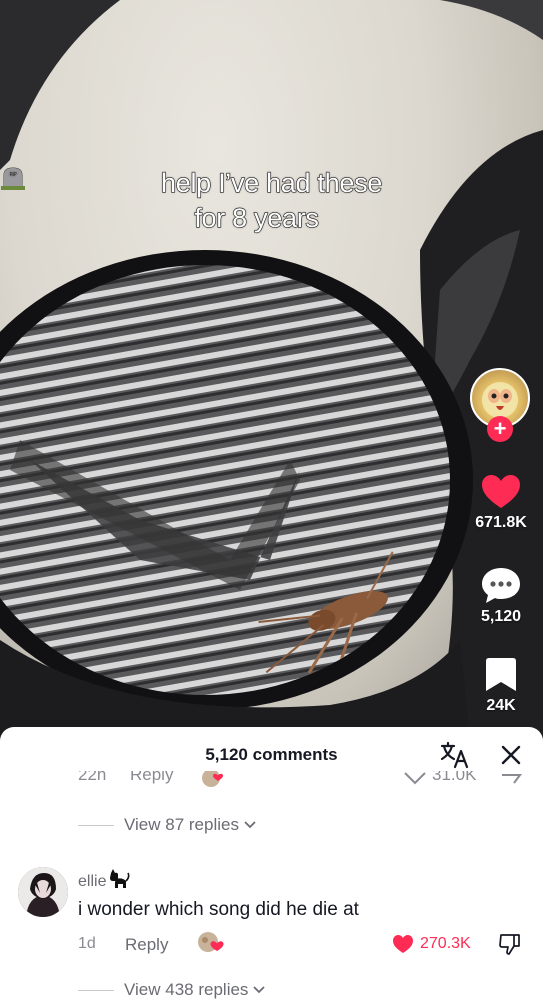 The image size is (543, 1000). Describe the element at coordinates (87, 943) in the screenshot. I see `comment-time: 1d` at that location.